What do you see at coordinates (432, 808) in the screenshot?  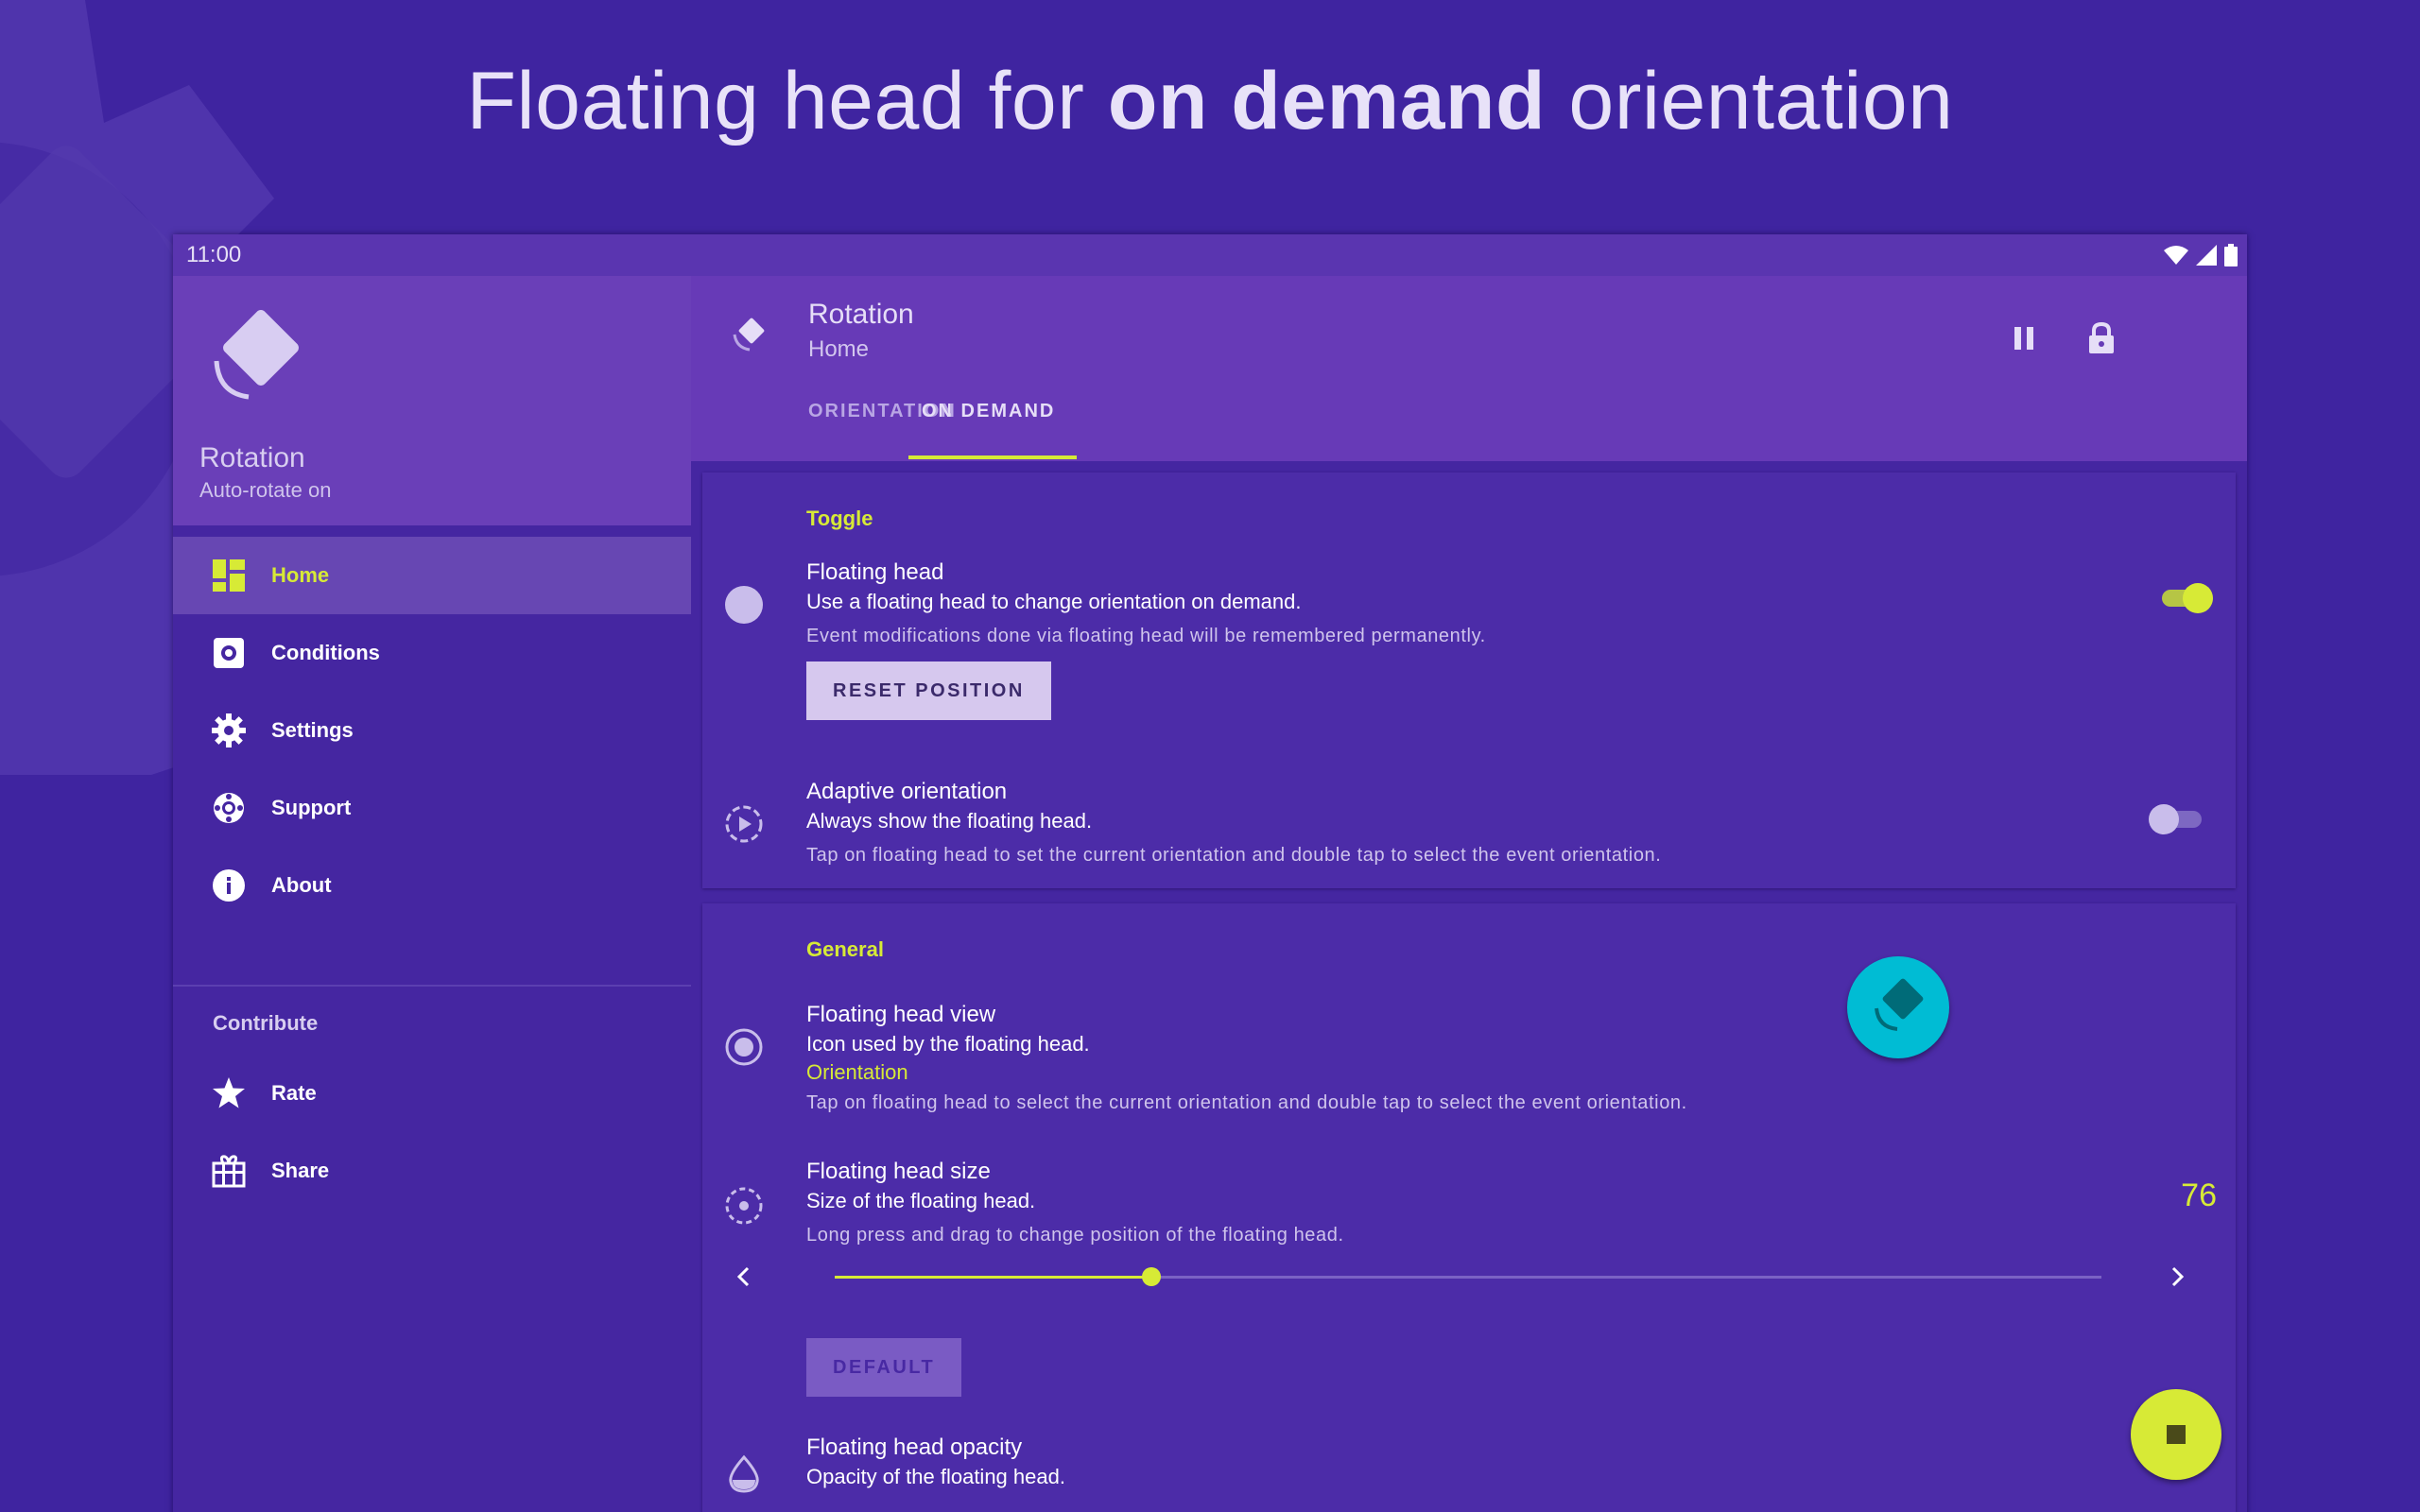 I see `nav-item-support: Support` at bounding box center [432, 808].